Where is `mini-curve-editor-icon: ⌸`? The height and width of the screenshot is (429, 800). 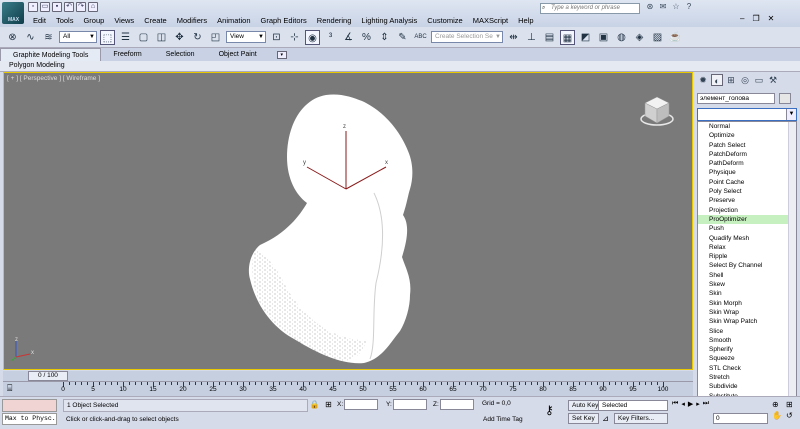
mini-curve-editor-icon: ⌸ is located at coordinates (9, 388).